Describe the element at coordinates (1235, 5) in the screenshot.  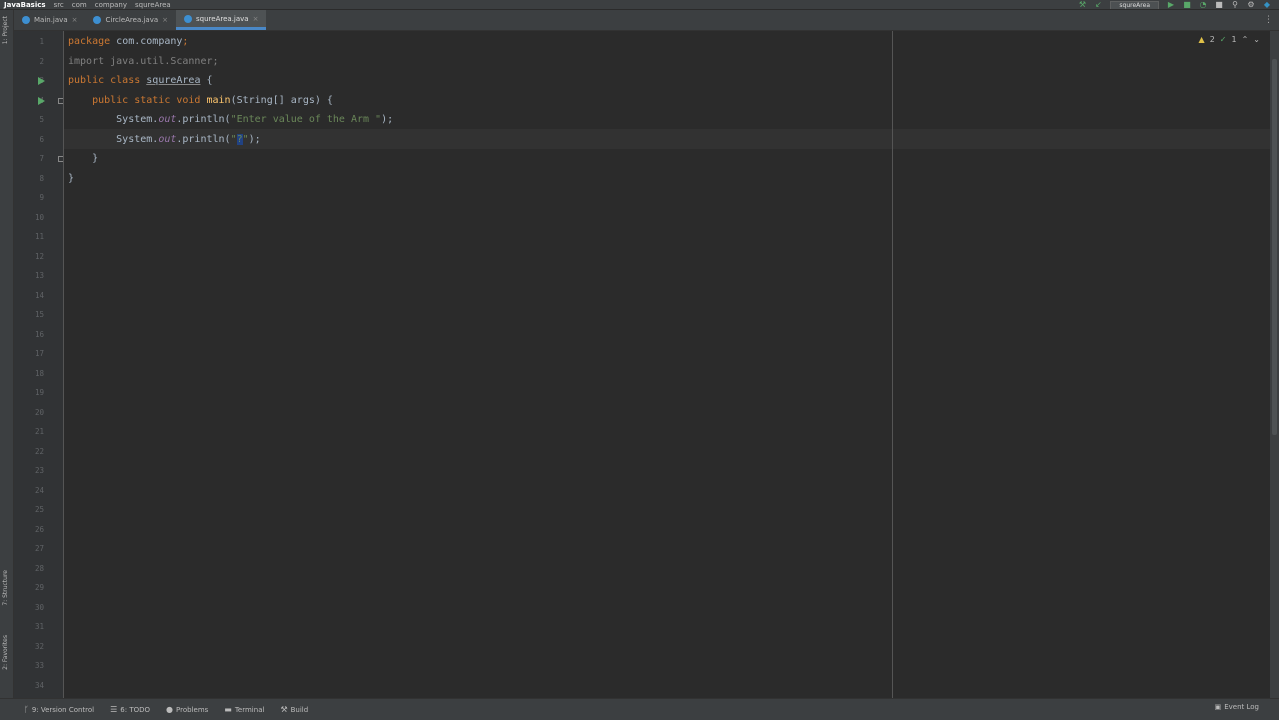
I see `search-icon: ⚲` at that location.